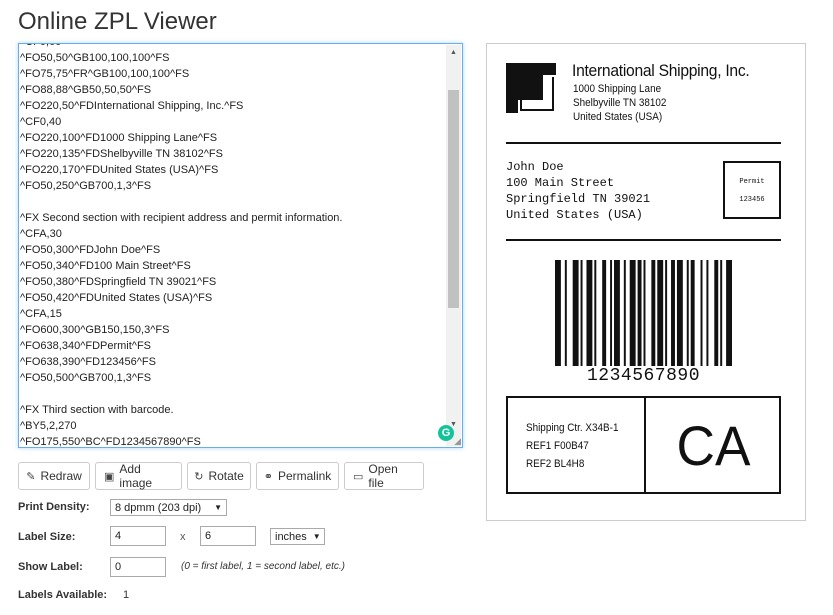  Describe the element at coordinates (557, 446) in the screenshot. I see `shipping-line: REF1 F00B47` at that location.